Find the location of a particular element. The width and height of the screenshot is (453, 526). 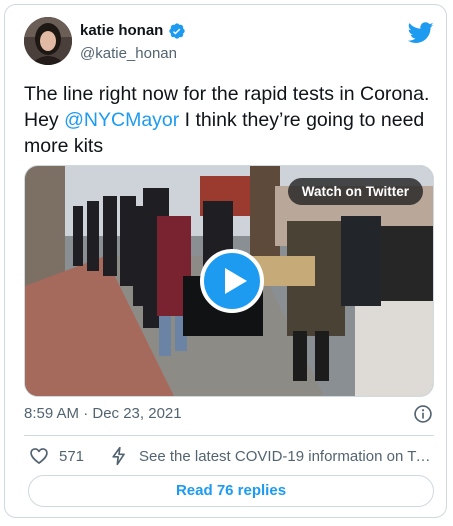

avatar is located at coordinates (48, 41).